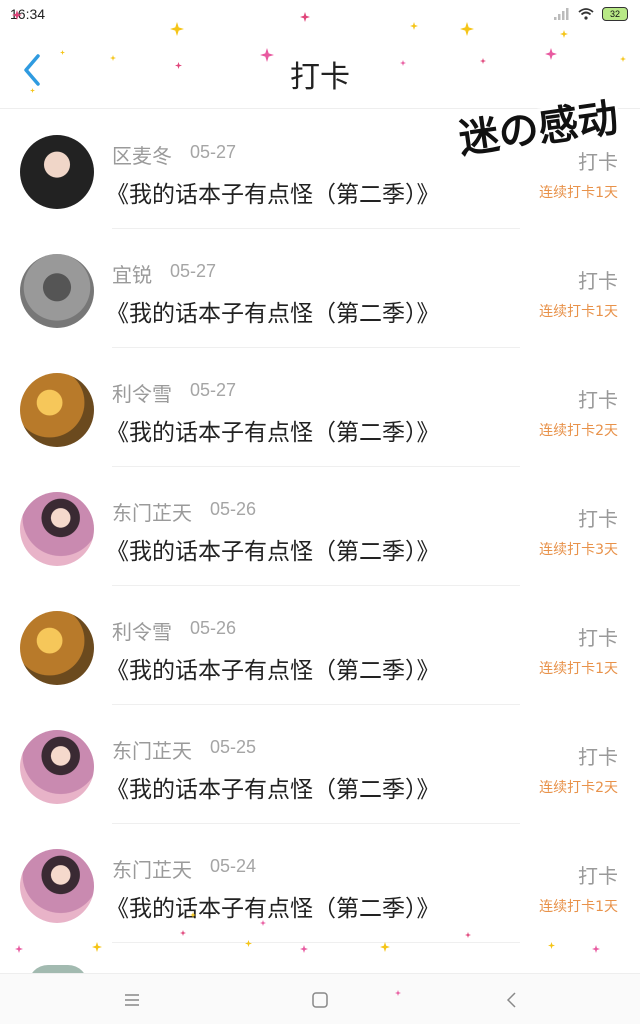 This screenshot has width=640, height=1024. What do you see at coordinates (320, 407) in the screenshot?
I see `list-item: 利令雪 05-27 《我的话本子有点怪（第二季）》 打卡连续打卡2天` at bounding box center [320, 407].